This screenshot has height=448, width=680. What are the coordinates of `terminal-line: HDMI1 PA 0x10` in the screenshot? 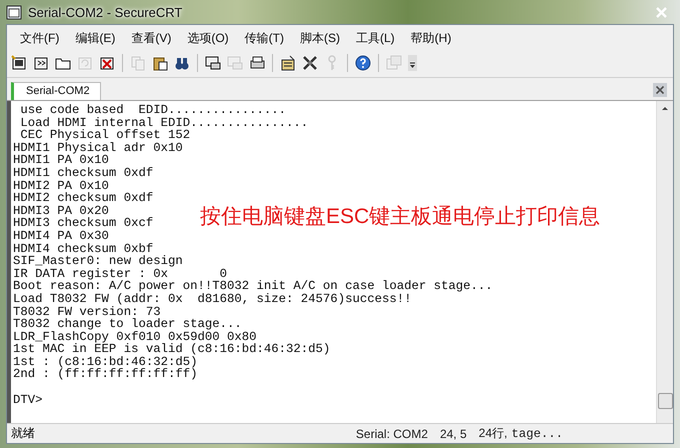 It's located at (61, 160).